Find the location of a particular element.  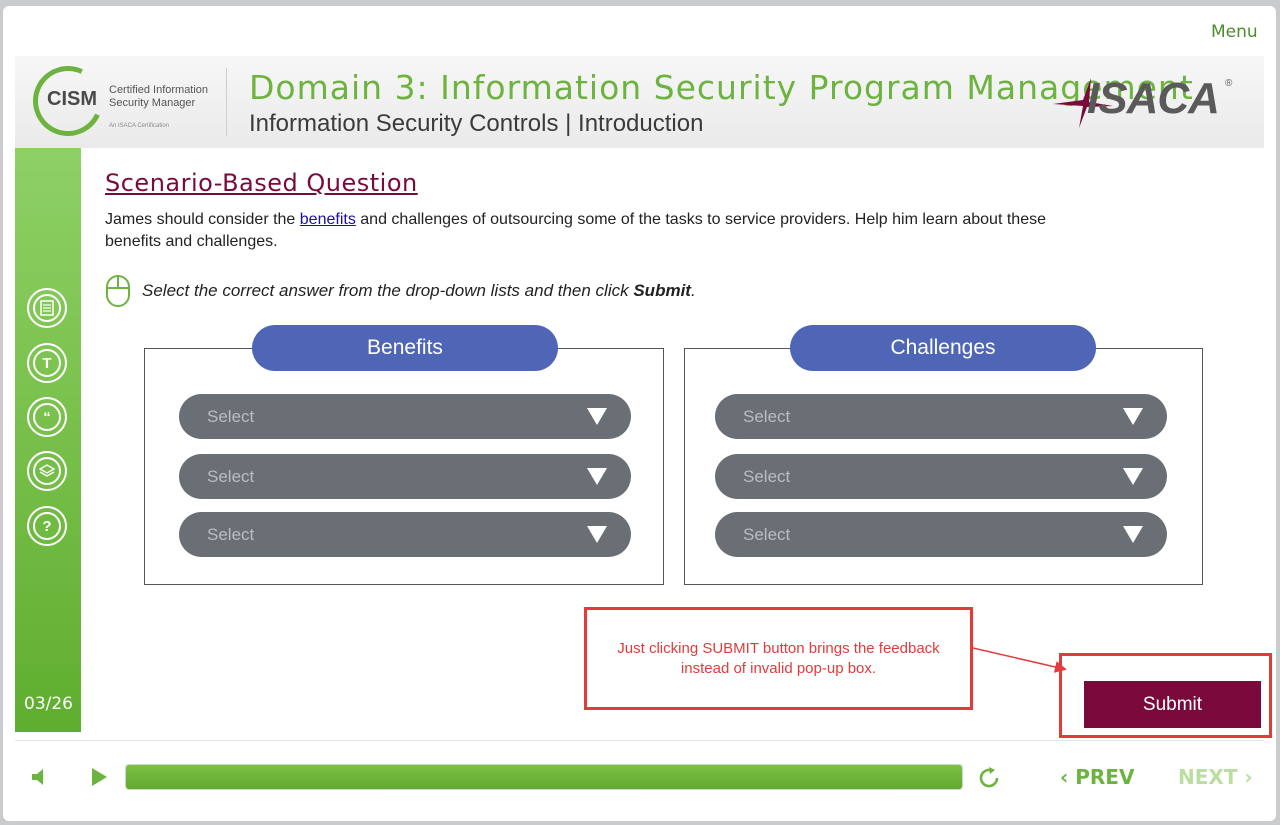

footer-divider is located at coordinates (639, 740).